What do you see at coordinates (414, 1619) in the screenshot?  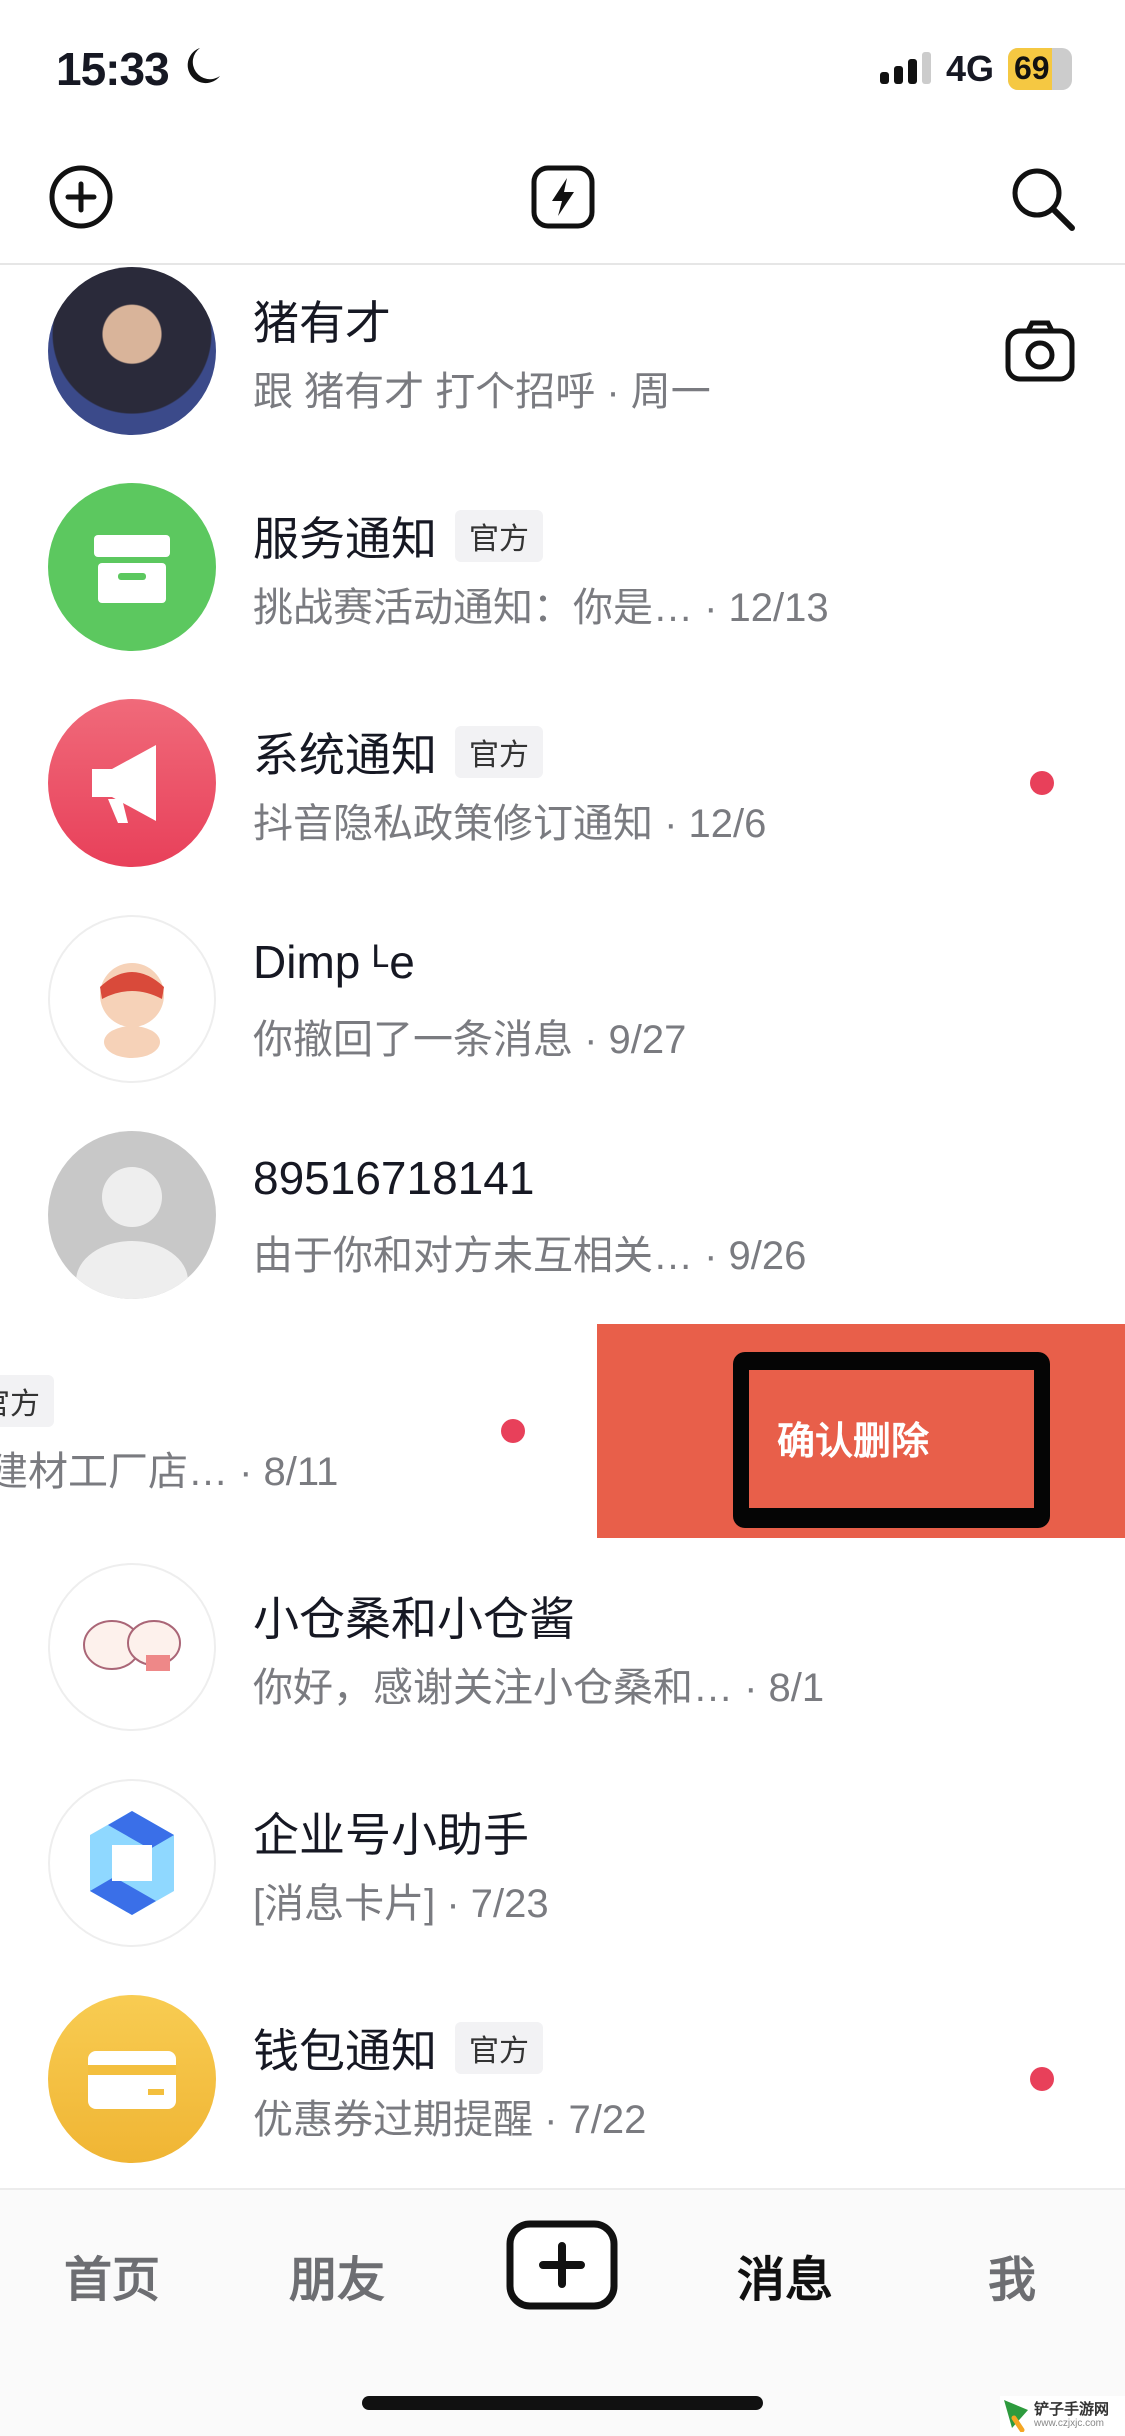 I see `conversation-name: 小仓桑和小仓酱` at bounding box center [414, 1619].